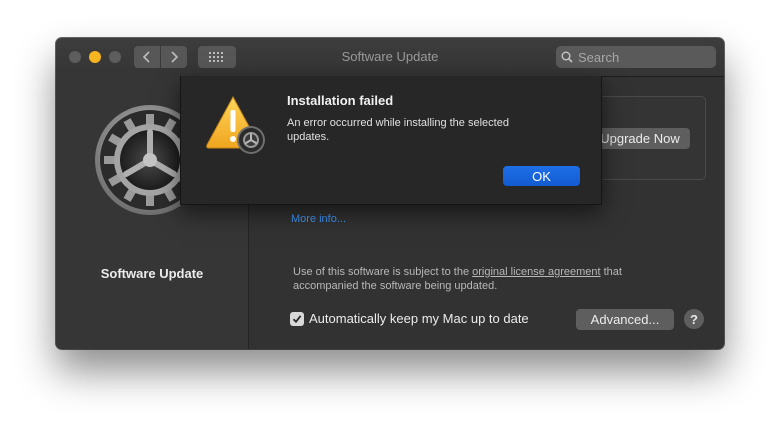  What do you see at coordinates (152, 273) in the screenshot?
I see `sidebar-title: Software Update` at bounding box center [152, 273].